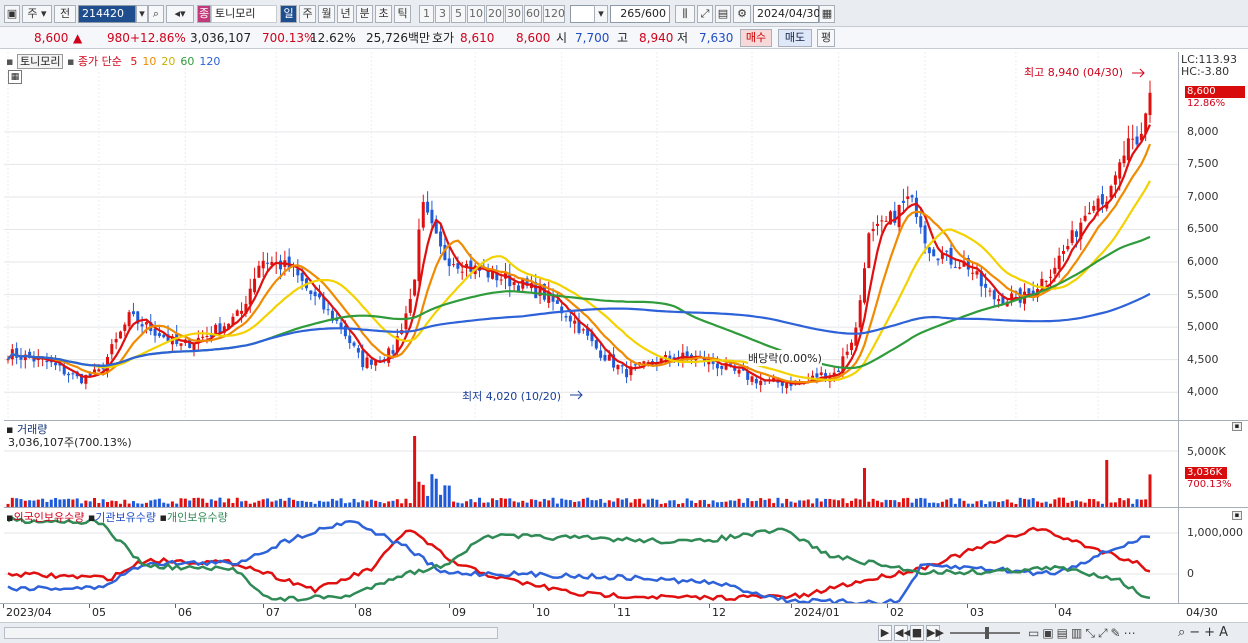 This screenshot has width=1248, height=643. I want to click on institution-holdings-line, so click(579, 563).